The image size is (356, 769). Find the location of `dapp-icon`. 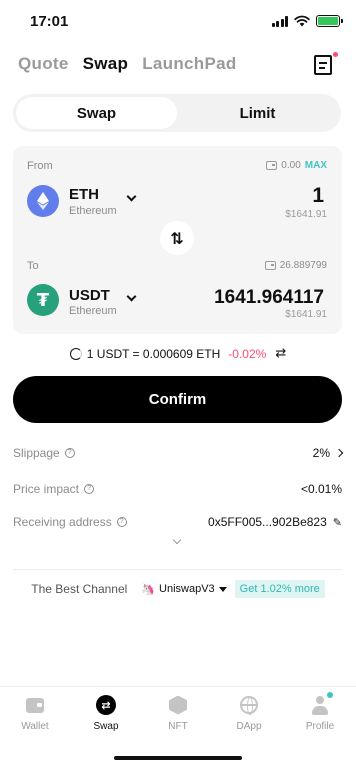

dapp-icon is located at coordinates (249, 705).